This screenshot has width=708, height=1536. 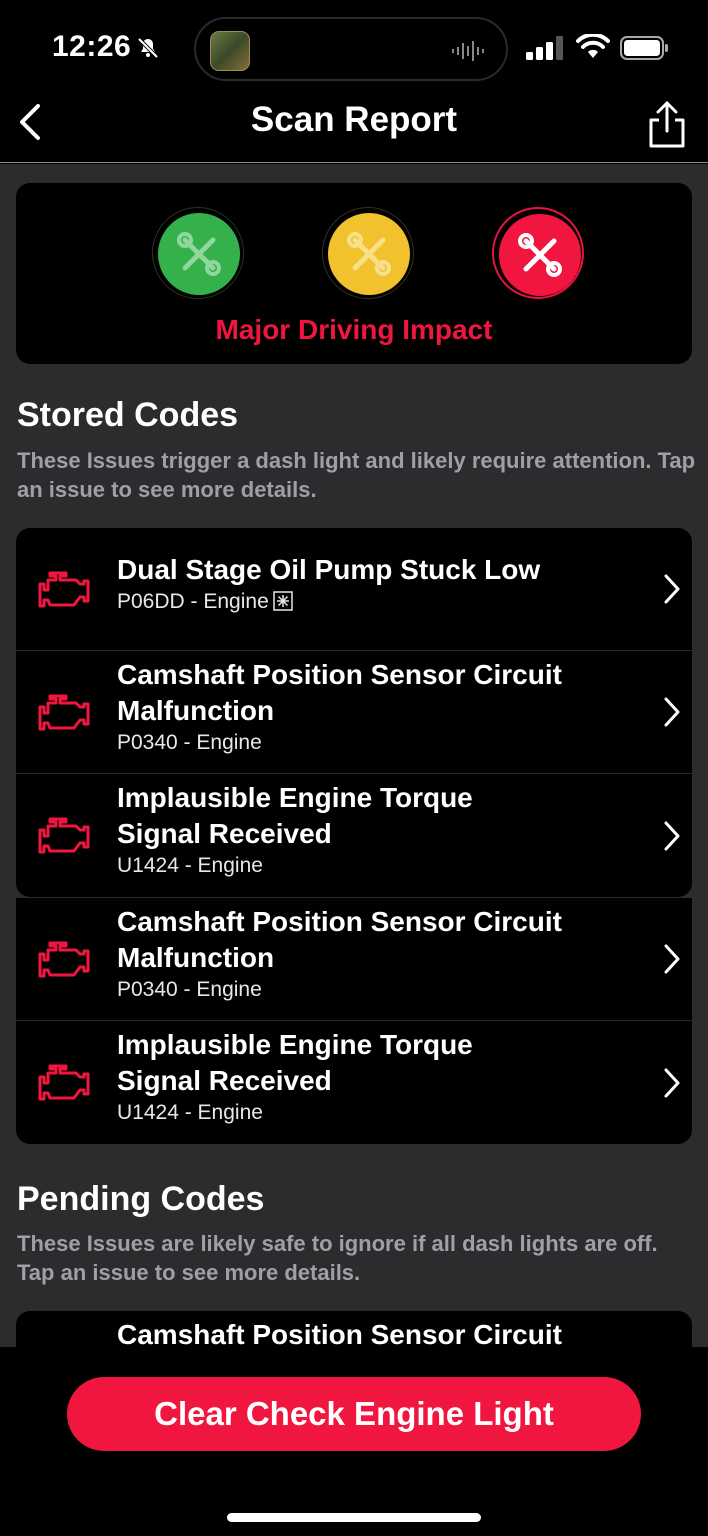 I want to click on impact-light-green, so click(x=198, y=253).